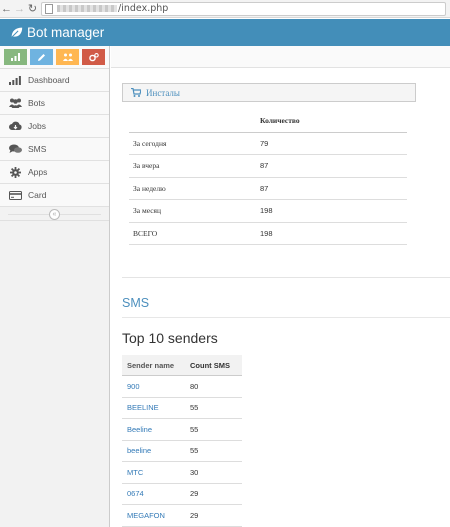 Image resolution: width=450 pixels, height=527 pixels. I want to click on section-divider, so click(286, 277).